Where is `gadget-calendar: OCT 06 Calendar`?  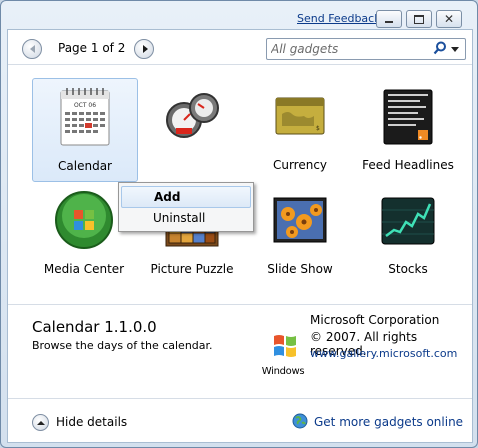
gadget-calendar: OCT 06 Calendar is located at coordinates (85, 130).